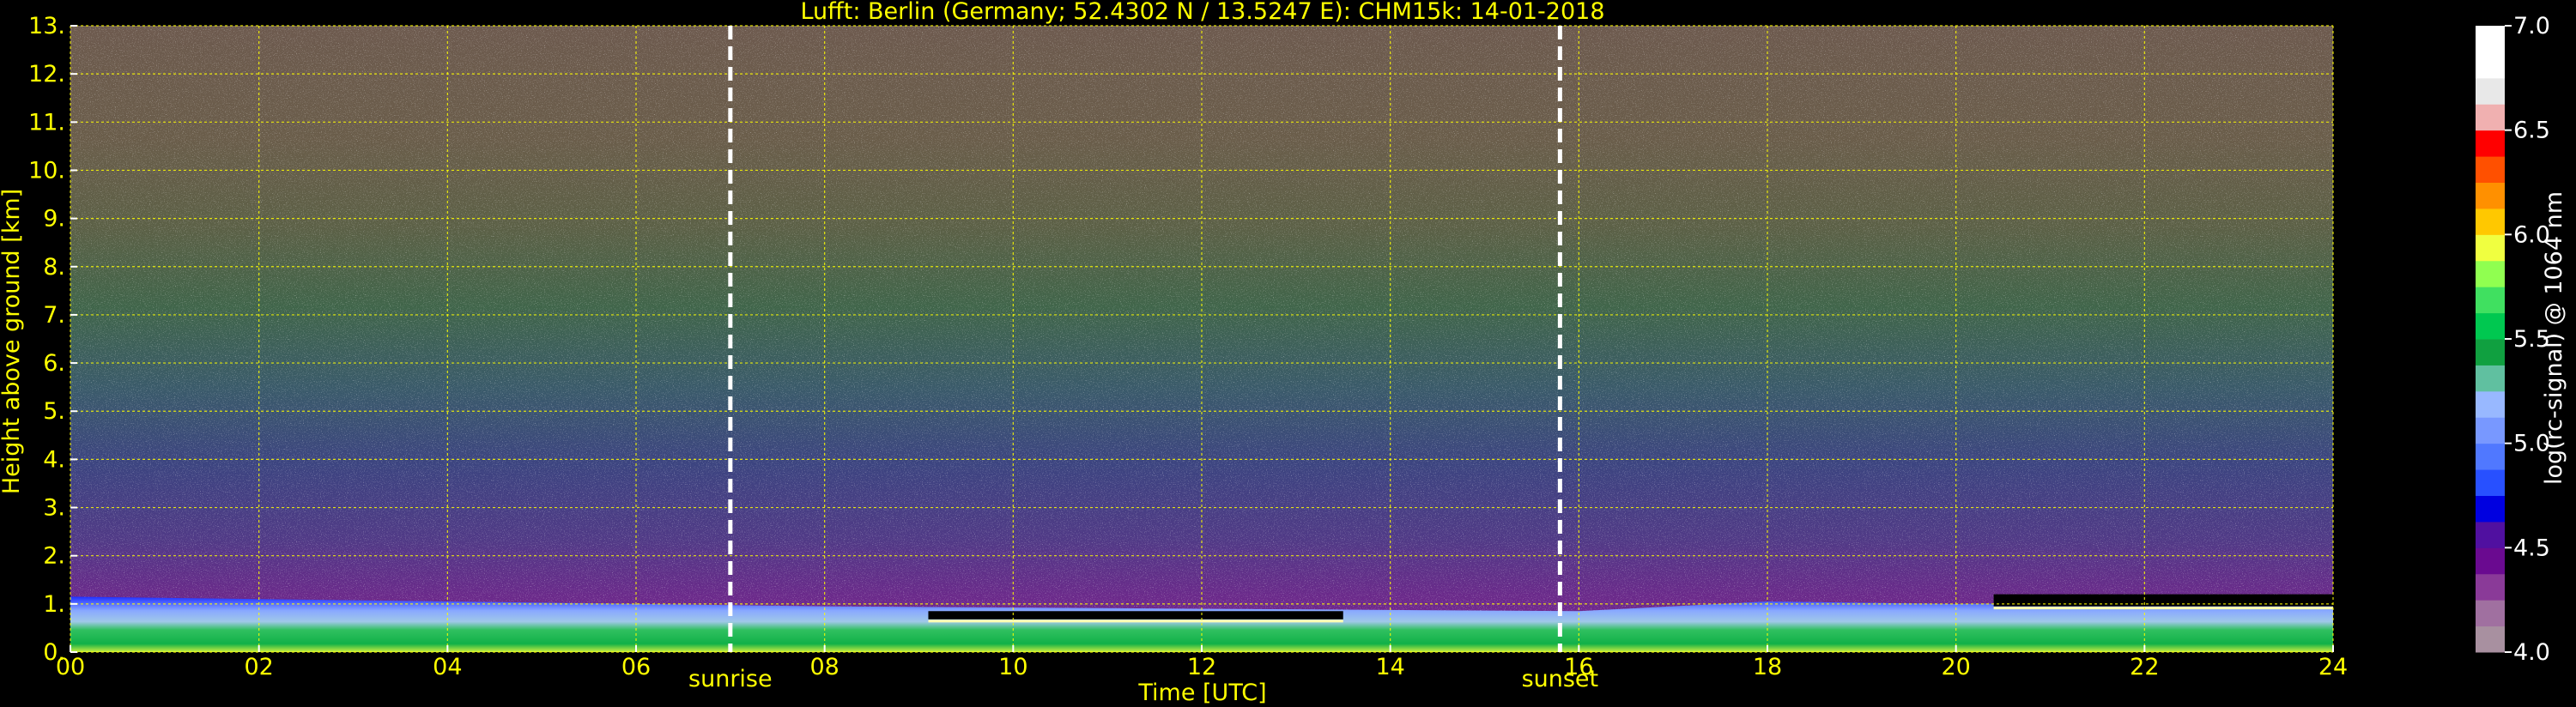 The image size is (2576, 707). I want to click on y-tick-label-8: 8., so click(54, 267).